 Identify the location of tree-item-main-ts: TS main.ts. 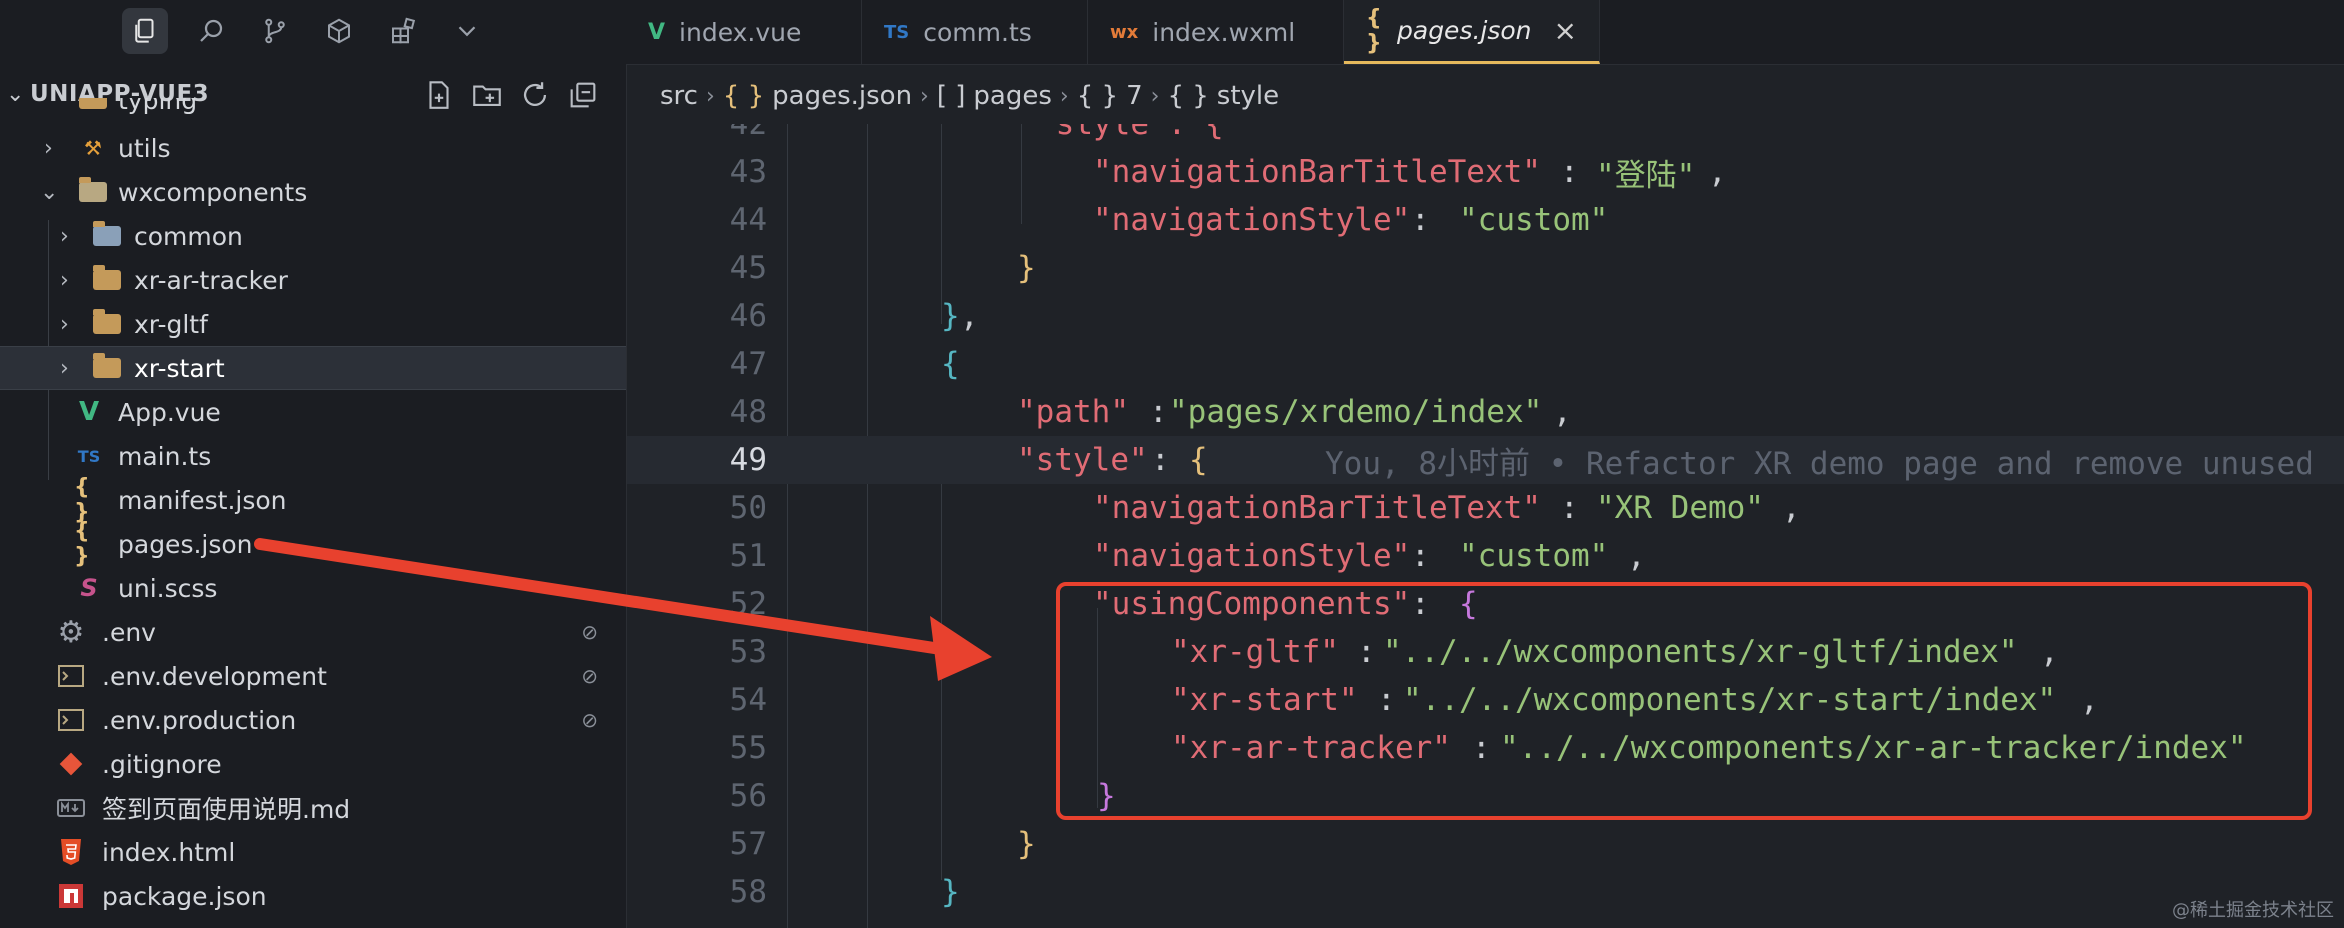
(313, 456).